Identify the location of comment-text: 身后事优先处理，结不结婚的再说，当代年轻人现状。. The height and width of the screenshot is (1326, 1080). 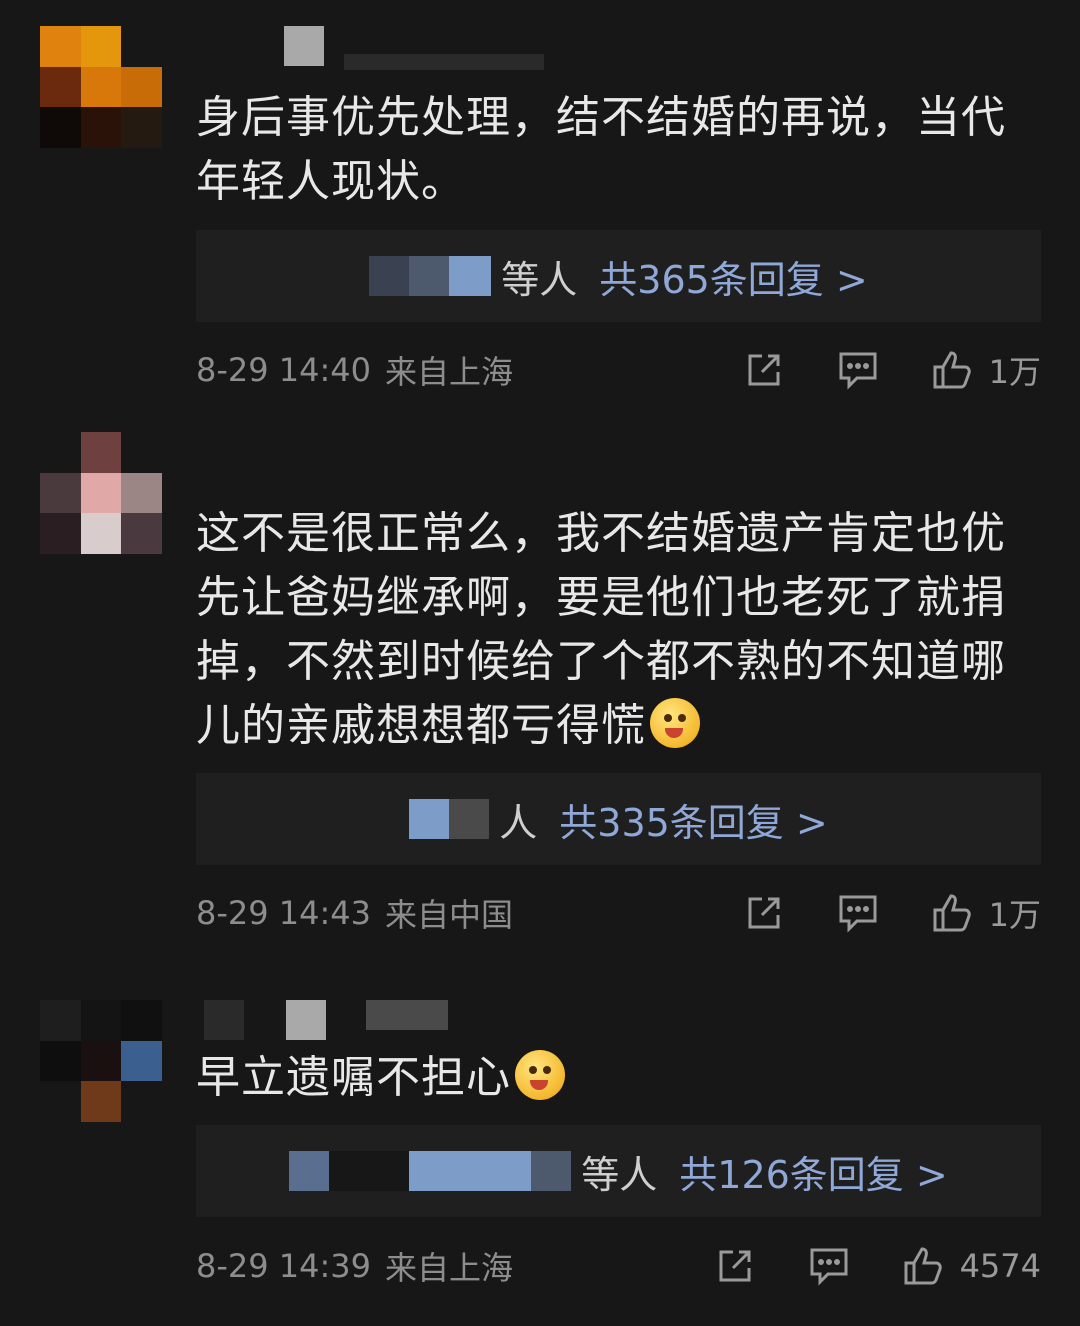
(601, 149).